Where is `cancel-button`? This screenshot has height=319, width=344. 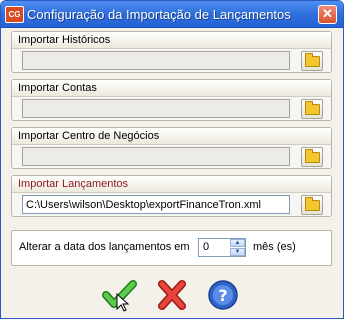
cancel-button is located at coordinates (172, 295).